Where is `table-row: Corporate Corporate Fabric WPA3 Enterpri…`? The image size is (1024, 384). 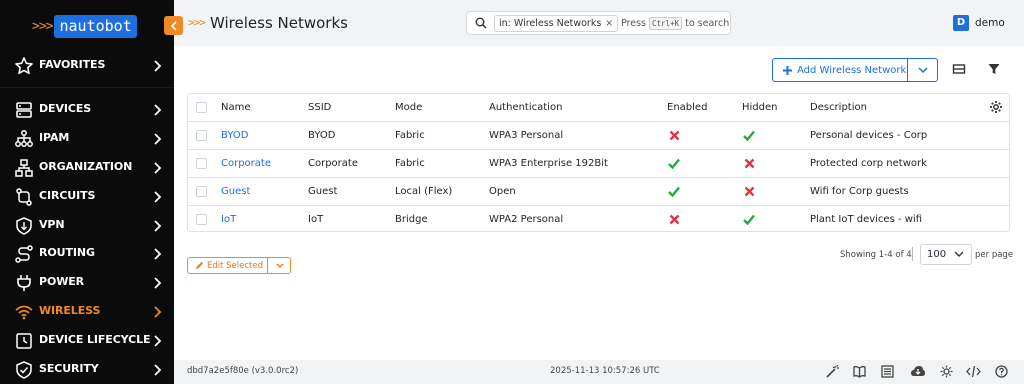 table-row: Corporate Corporate Fabric WPA3 Enterpri… is located at coordinates (598, 164).